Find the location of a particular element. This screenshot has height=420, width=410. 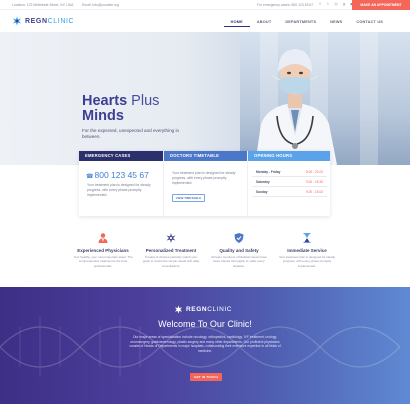

nav-contact: CONTACT US is located at coordinates (369, 22).